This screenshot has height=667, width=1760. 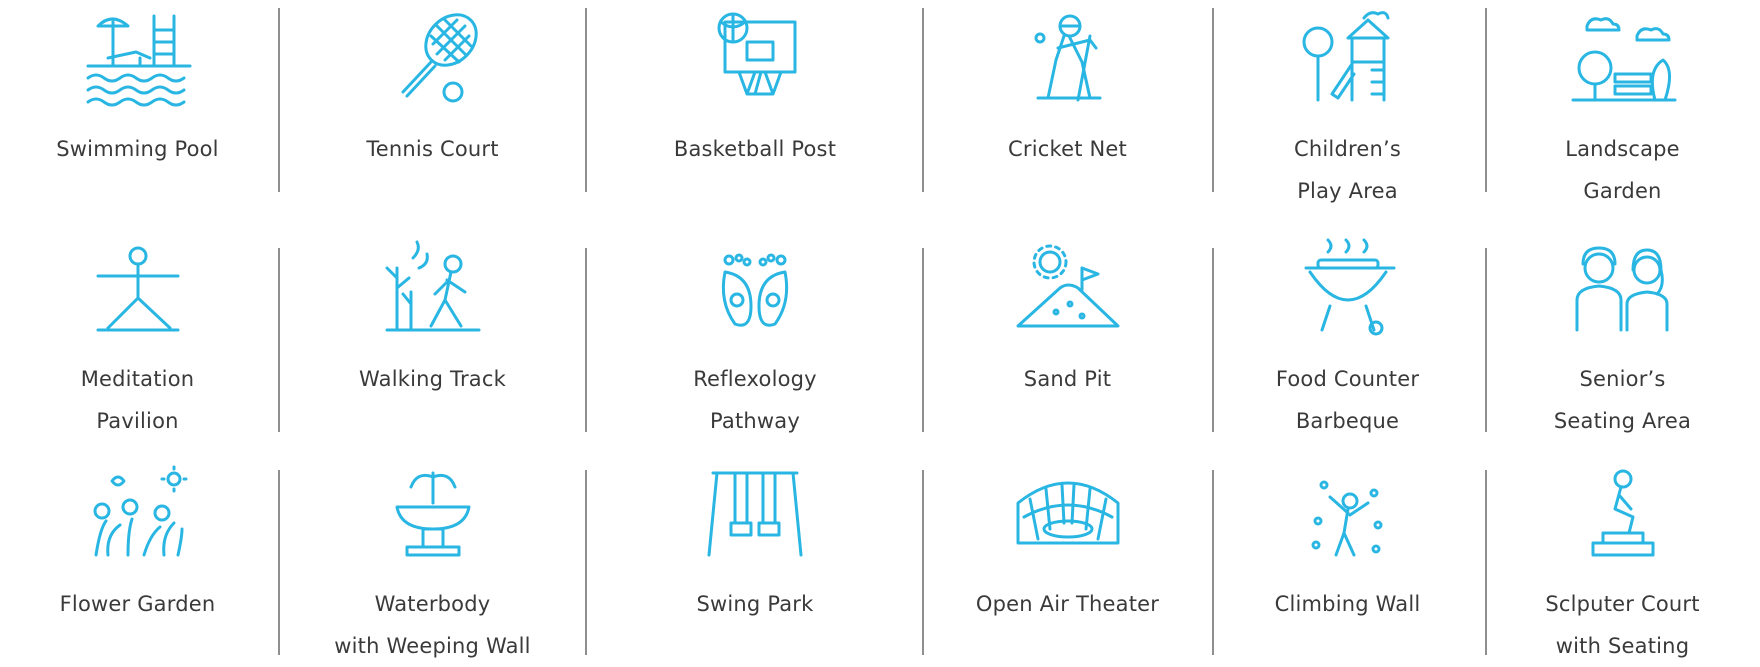 I want to click on amenity-label: Swing Park, so click(x=755, y=604).